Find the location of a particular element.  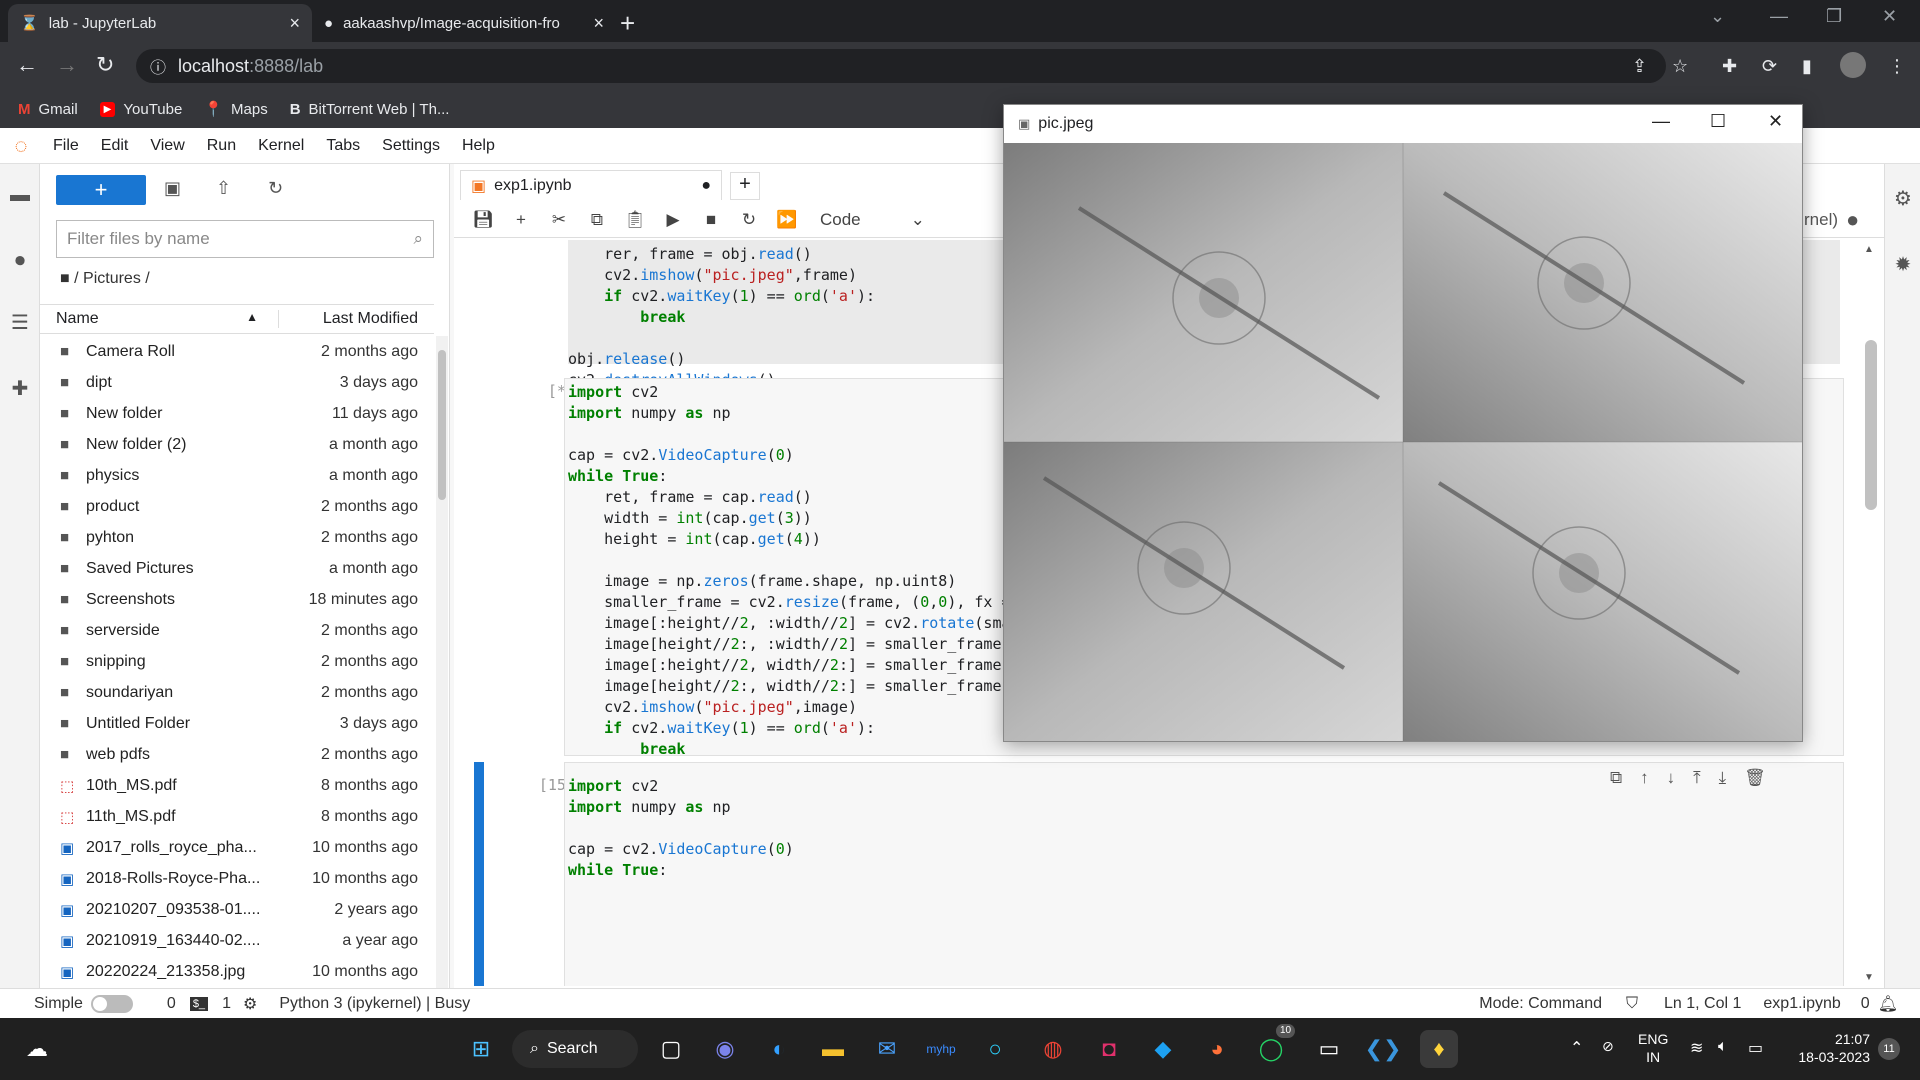

shield-icon: ⛉ is located at coordinates (1632, 1004).